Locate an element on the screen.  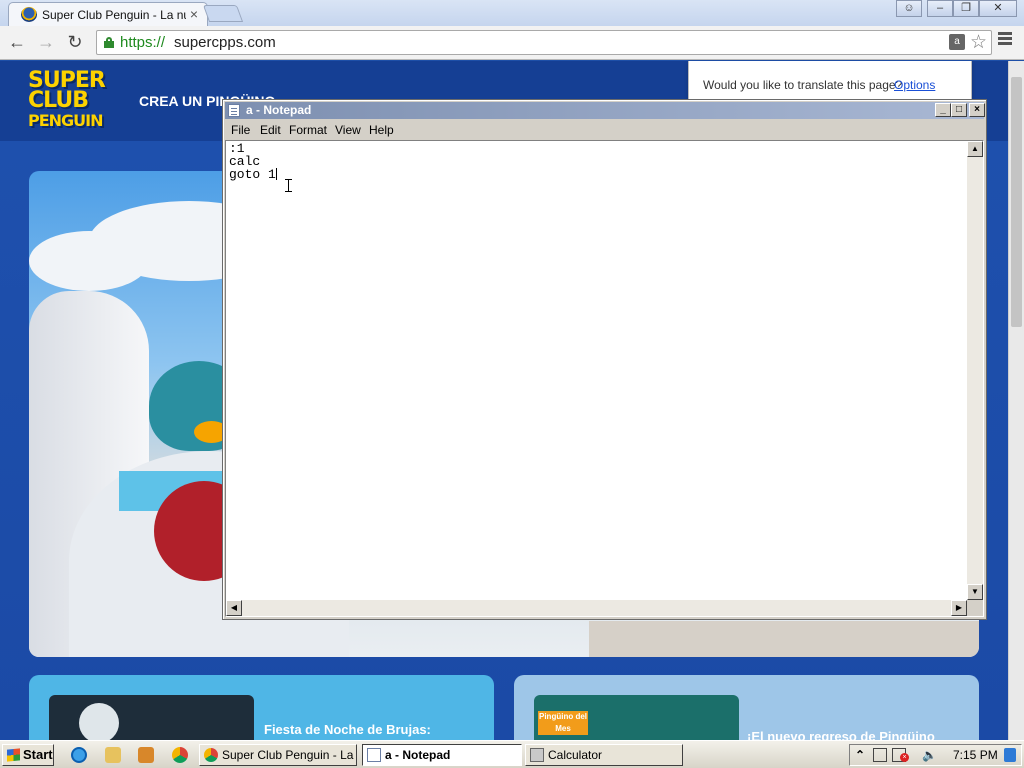
browser-toolbar: ← → ↻ https:// supercpps.com a ☆ is located at coordinates (512, 43).